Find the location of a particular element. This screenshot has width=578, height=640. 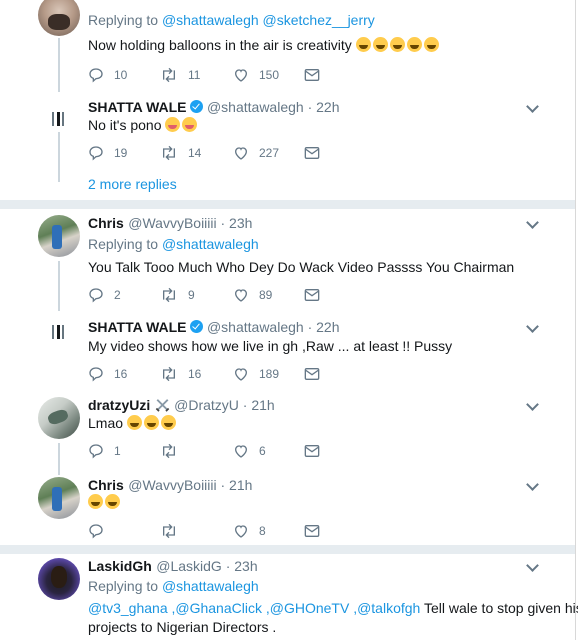

reply-mentions: @shattawalegh @sketchez__jerry is located at coordinates (268, 20).